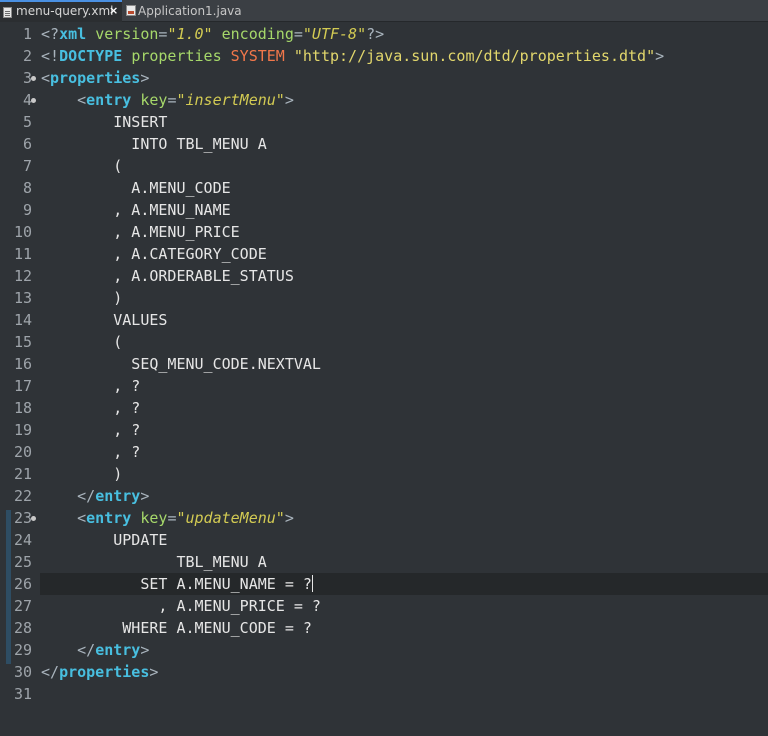 This screenshot has height=736, width=768. I want to click on code-token: SET A.MENU_NAME = ?, so click(176, 584).